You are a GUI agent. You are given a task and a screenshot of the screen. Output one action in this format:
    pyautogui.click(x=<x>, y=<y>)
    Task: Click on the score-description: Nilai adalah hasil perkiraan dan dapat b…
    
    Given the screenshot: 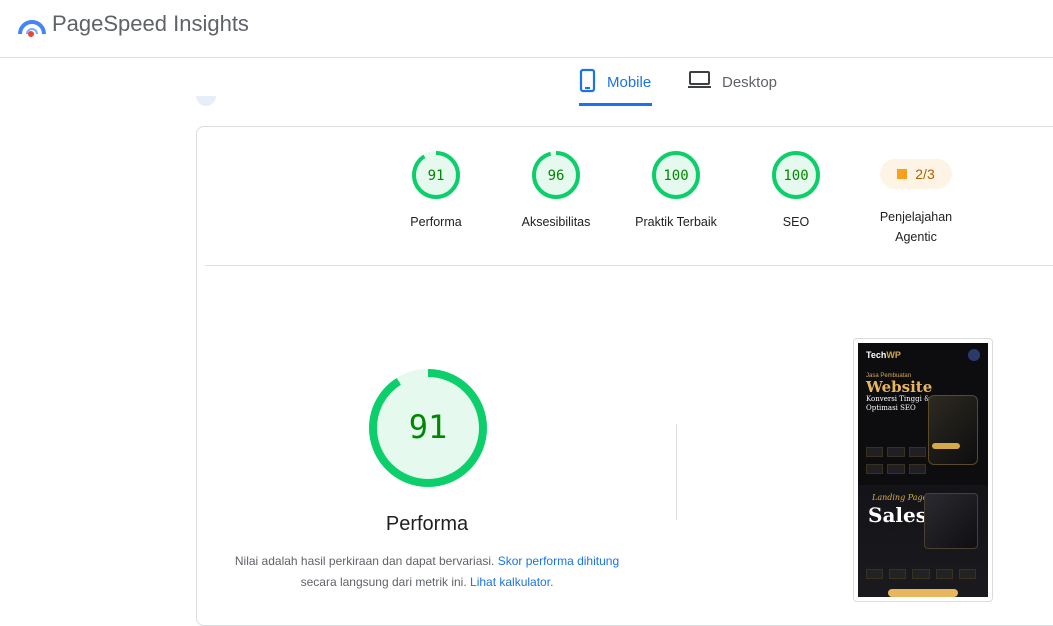 What is the action you would take?
    pyautogui.click(x=427, y=572)
    